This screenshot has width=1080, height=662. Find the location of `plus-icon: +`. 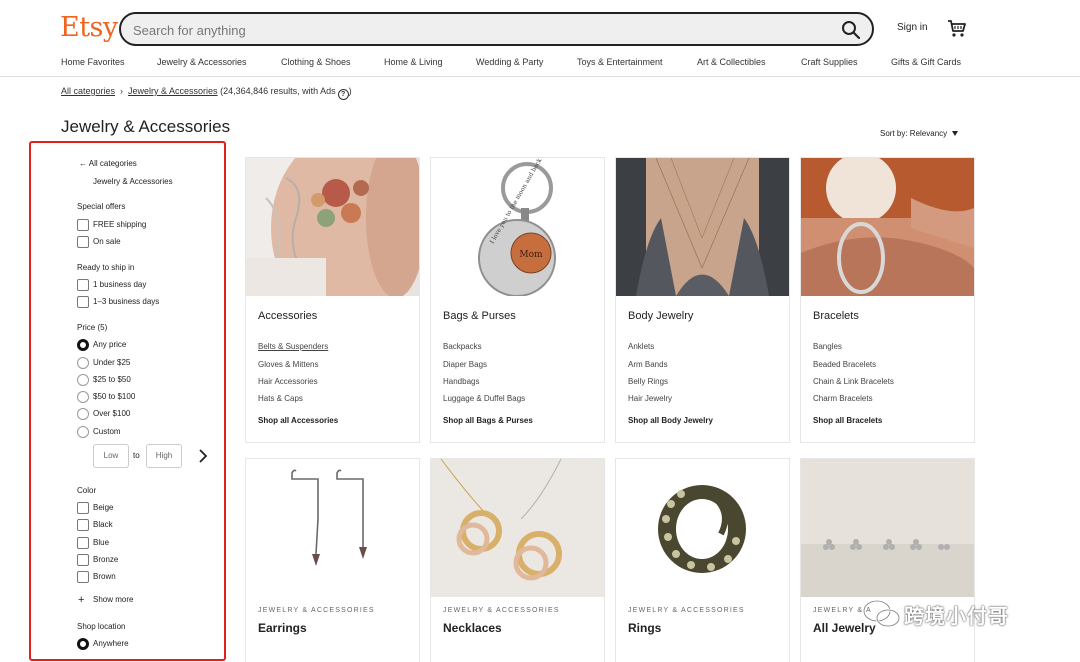

plus-icon: + is located at coordinates (81, 600).